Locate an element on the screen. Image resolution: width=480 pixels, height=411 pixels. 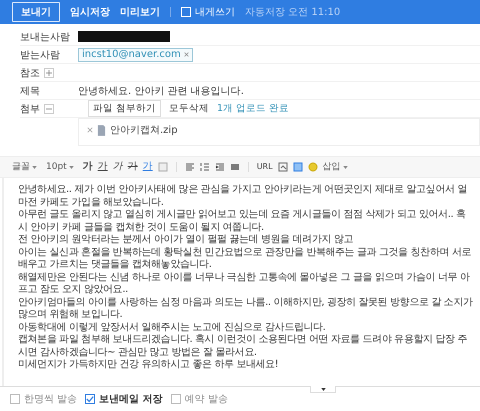
link-button: URL is located at coordinates (264, 167).